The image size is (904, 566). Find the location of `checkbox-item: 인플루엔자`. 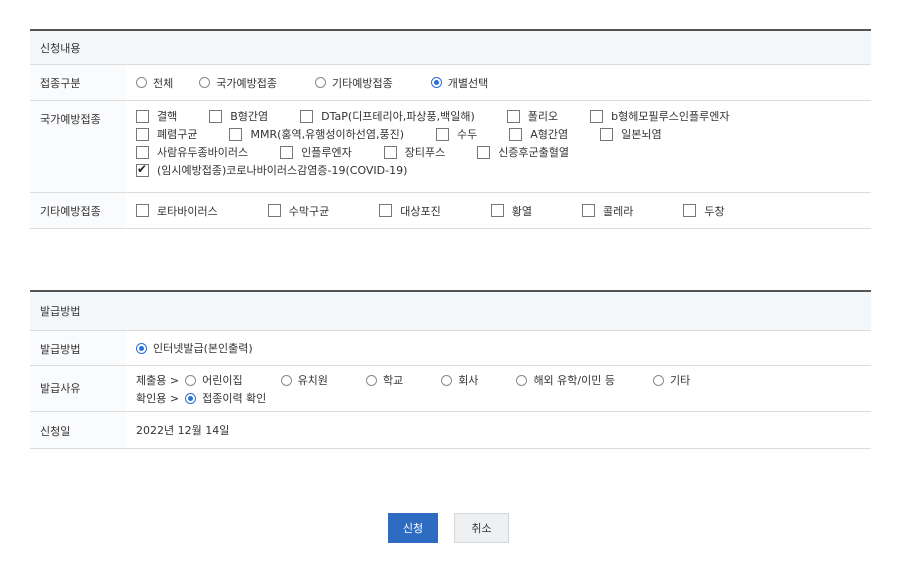

checkbox-item: 인플루엔자 is located at coordinates (316, 152).